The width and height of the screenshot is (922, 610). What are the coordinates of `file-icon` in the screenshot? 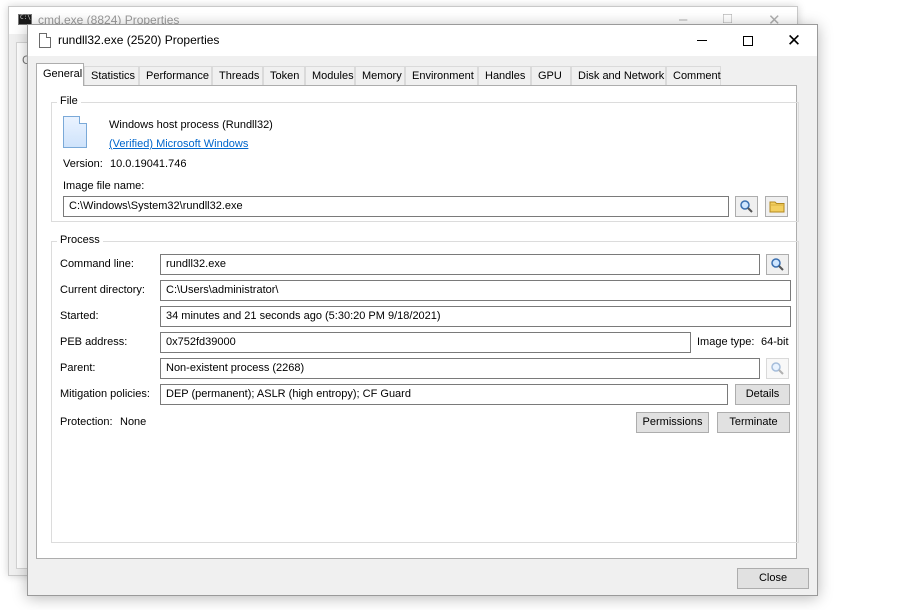 It's located at (75, 132).